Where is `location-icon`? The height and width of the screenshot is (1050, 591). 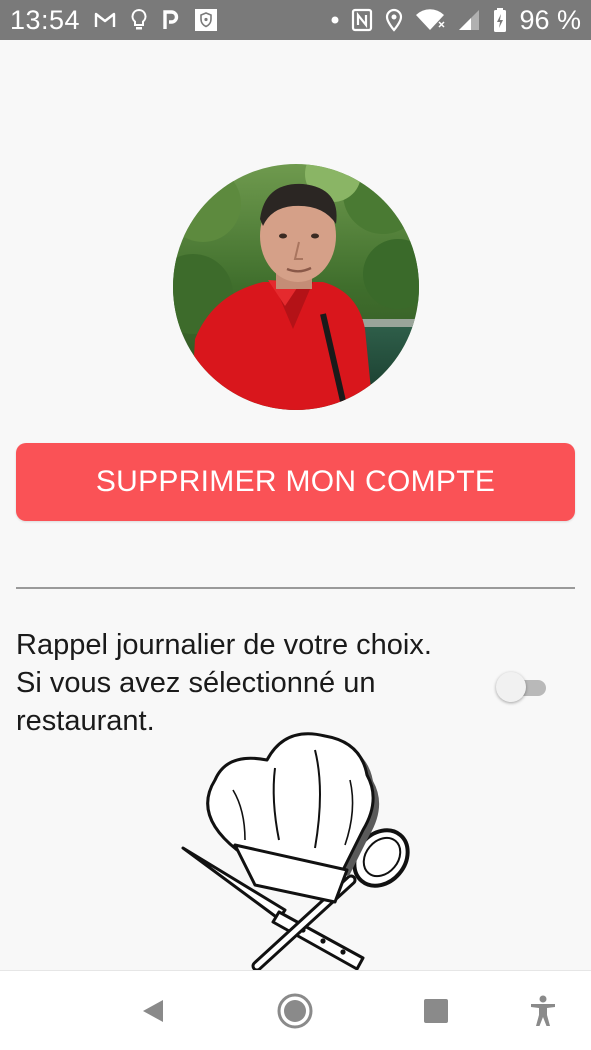 location-icon is located at coordinates (394, 20).